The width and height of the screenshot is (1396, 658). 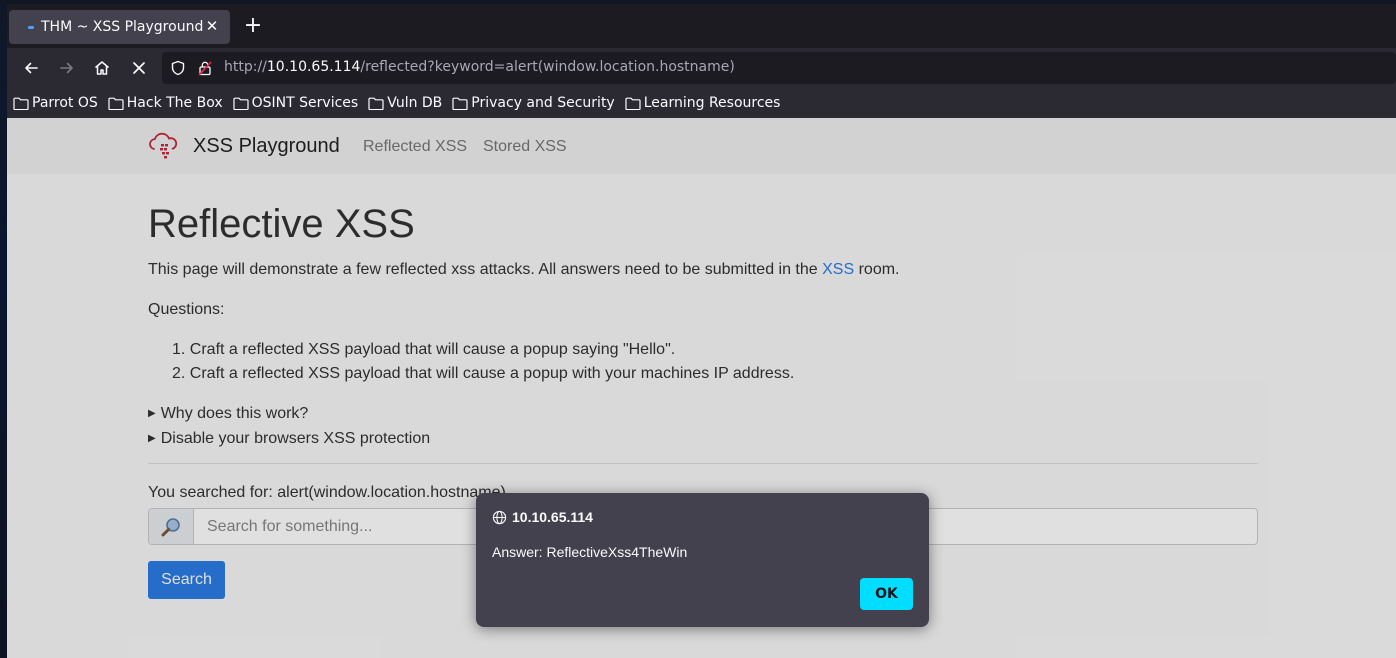 I want to click on bookmark-label: OSINT Services, so click(x=305, y=103).